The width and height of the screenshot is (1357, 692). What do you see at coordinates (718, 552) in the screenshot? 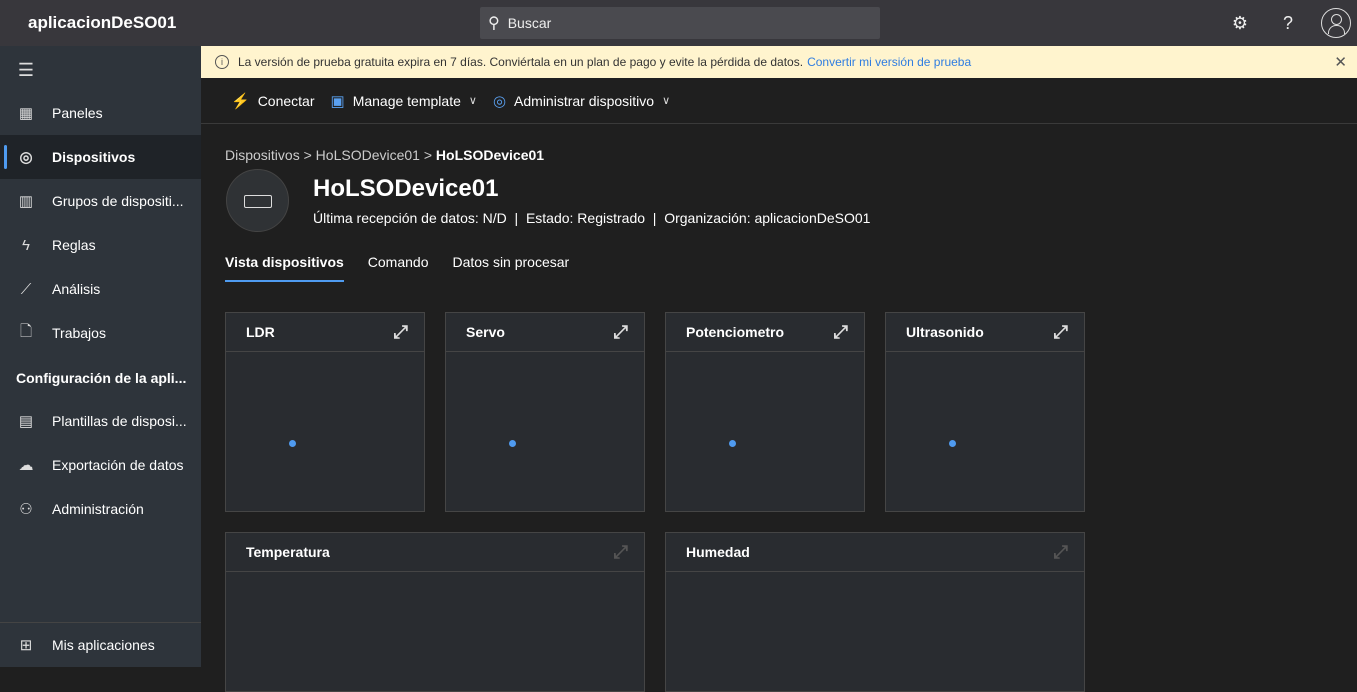
I see `tile-title: Humedad` at bounding box center [718, 552].